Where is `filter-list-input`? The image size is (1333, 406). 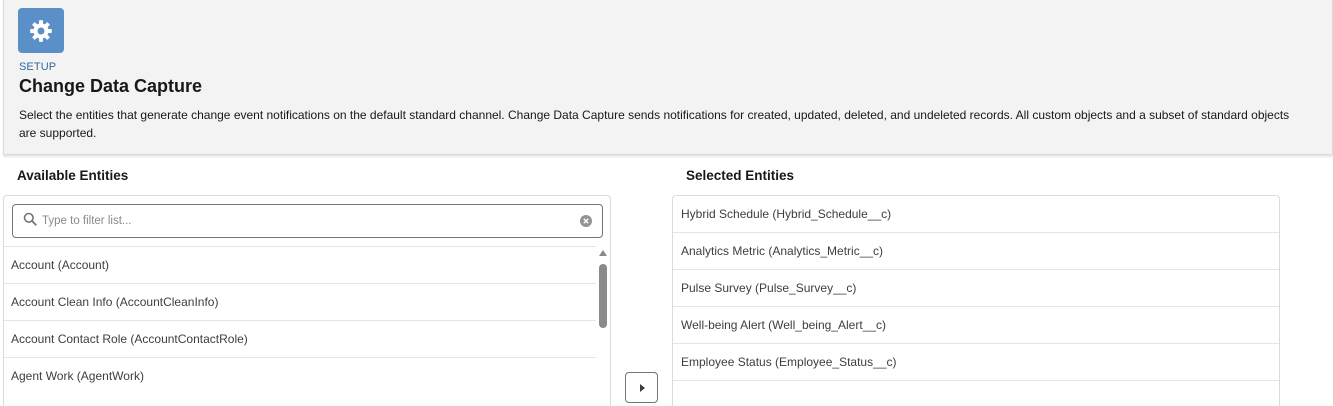
filter-list-input is located at coordinates (307, 221).